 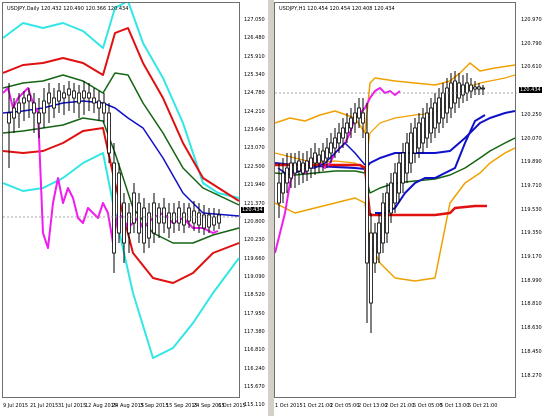 I want to click on price-axis-label: 115.110, so click(x=254, y=405).